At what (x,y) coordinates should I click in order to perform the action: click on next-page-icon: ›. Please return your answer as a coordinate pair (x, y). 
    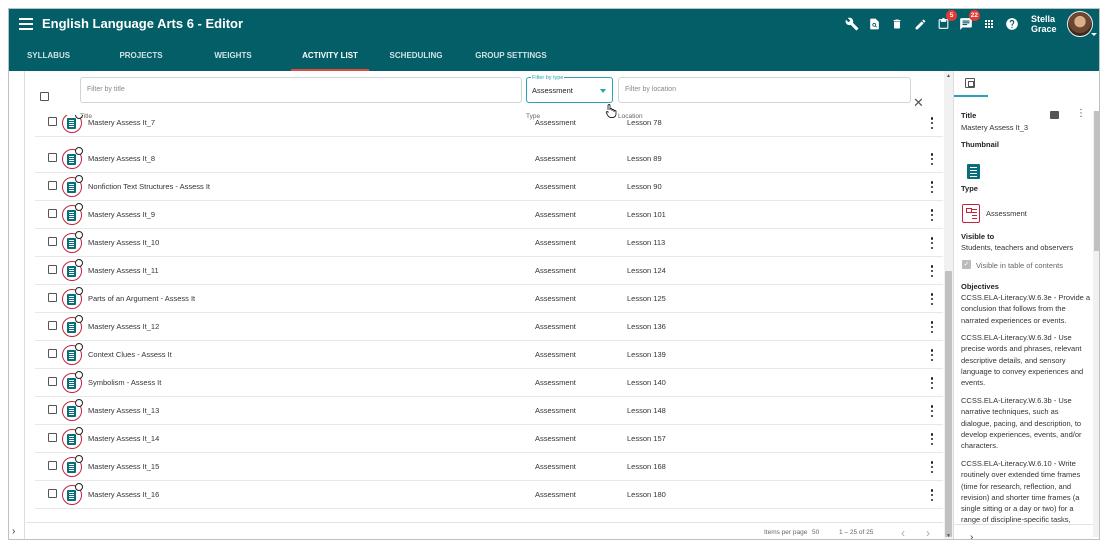
    Looking at the image, I should click on (928, 532).